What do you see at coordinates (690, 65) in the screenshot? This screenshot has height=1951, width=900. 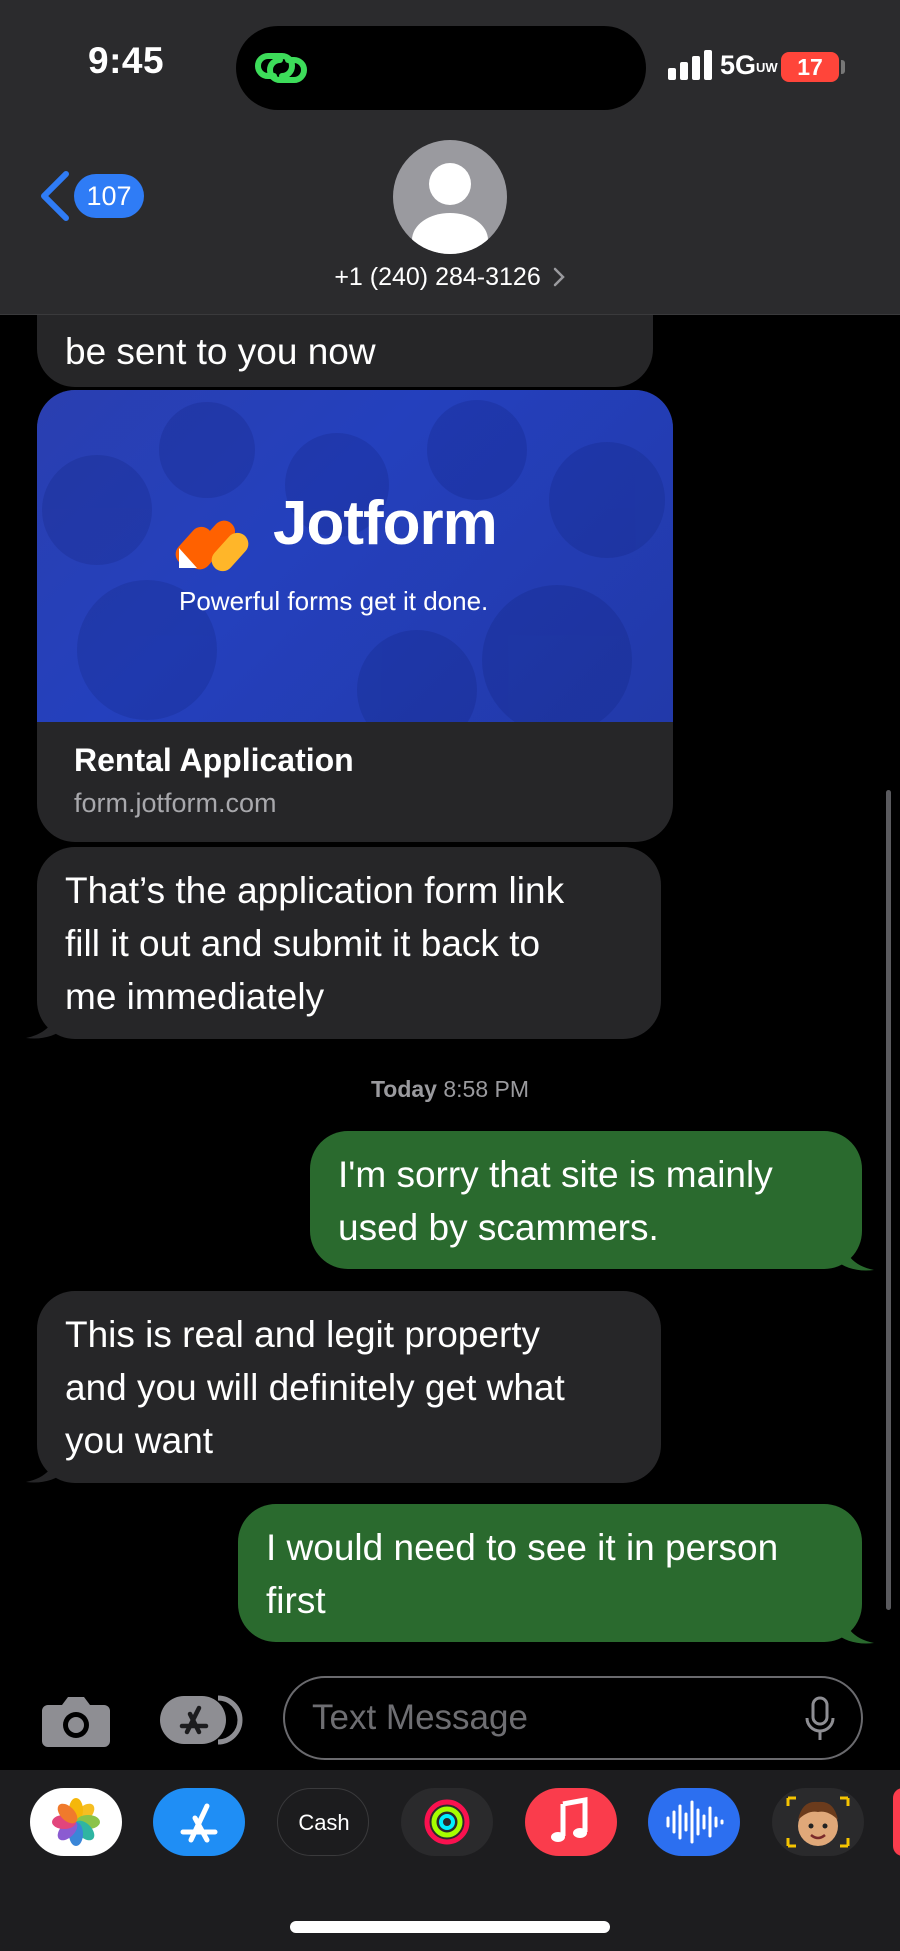 I see `cellular-signal-icon` at bounding box center [690, 65].